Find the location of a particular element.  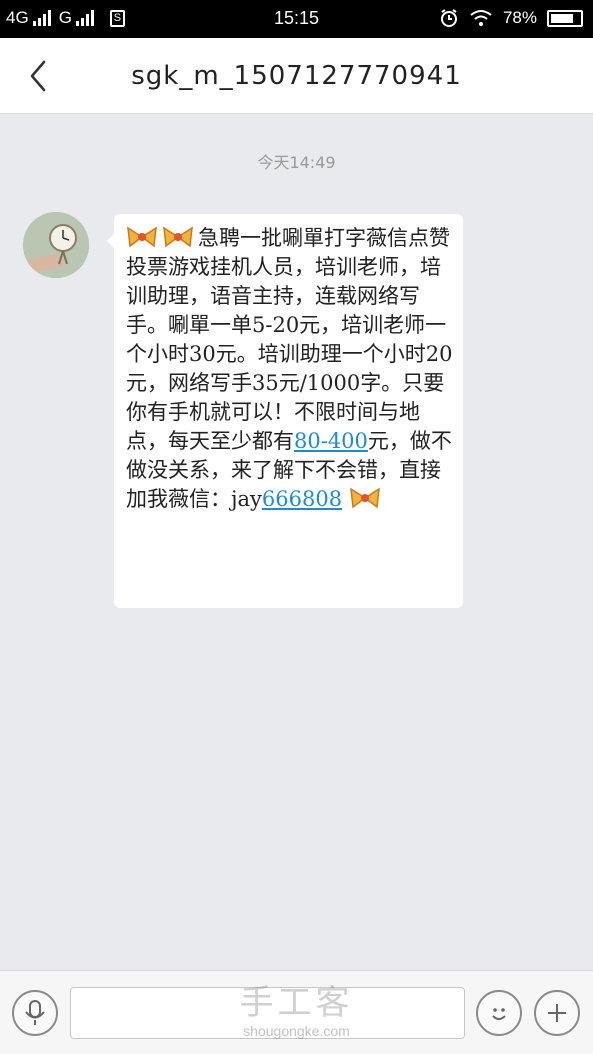

message-link-range: 80-400 is located at coordinates (331, 441).